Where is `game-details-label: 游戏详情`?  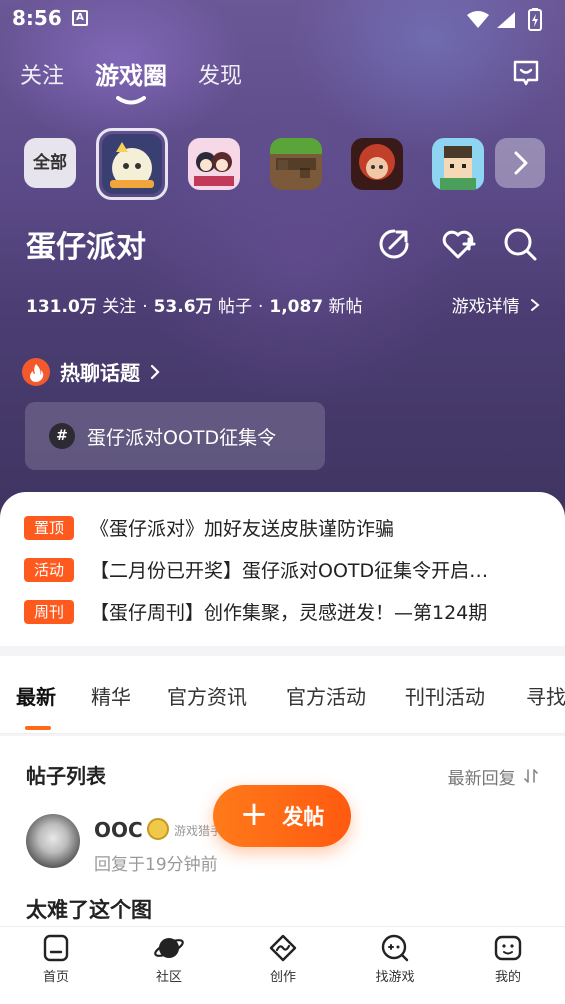
game-details-label: 游戏详情 is located at coordinates (485, 307).